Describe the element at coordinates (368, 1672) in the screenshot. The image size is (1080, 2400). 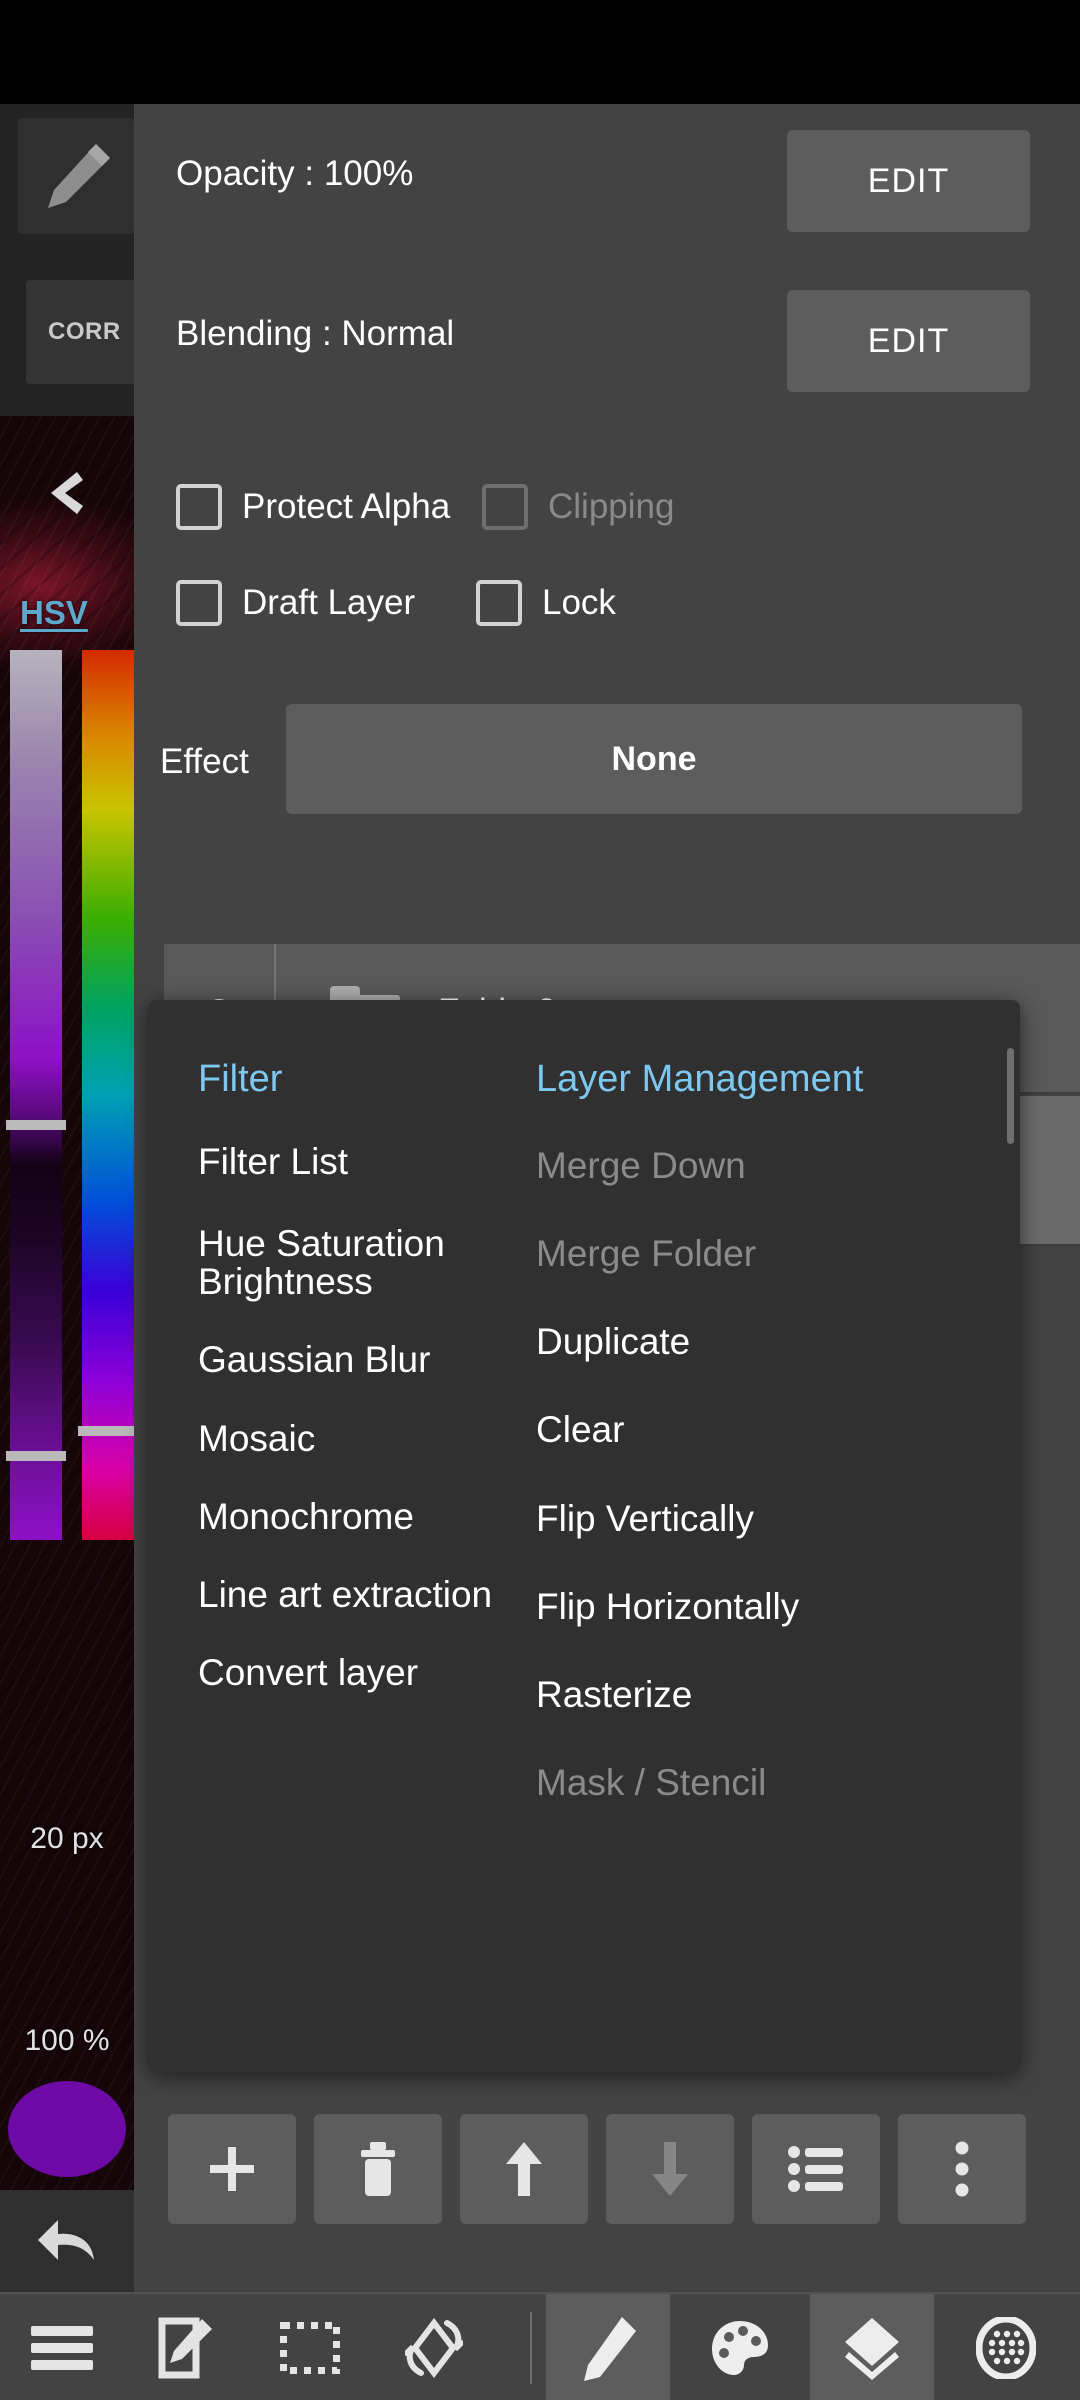
I see `menu-item-convert-layer: Convert layer` at that location.